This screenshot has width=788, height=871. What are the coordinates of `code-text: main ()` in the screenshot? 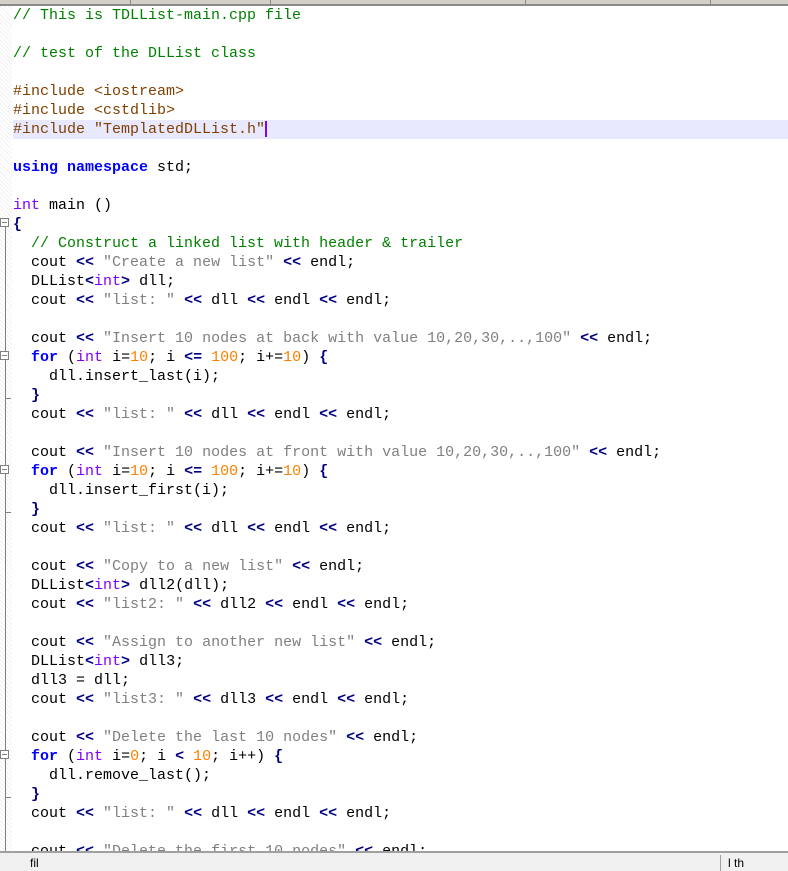 It's located at (76, 205).